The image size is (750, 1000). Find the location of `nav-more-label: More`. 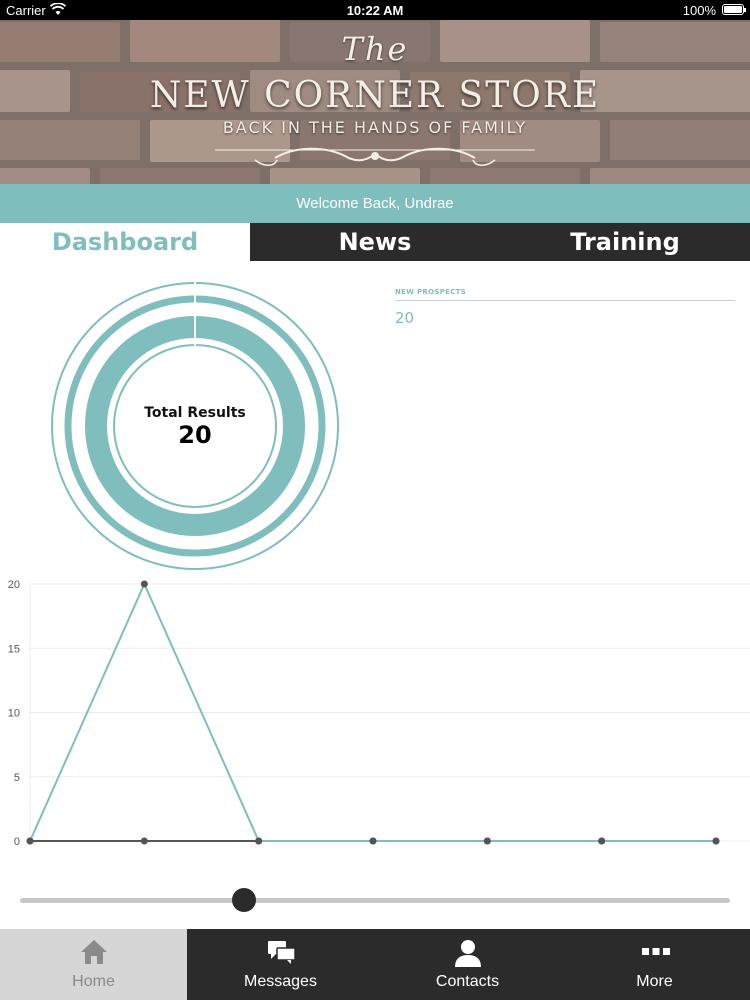

nav-more-label: More is located at coordinates (654, 981).